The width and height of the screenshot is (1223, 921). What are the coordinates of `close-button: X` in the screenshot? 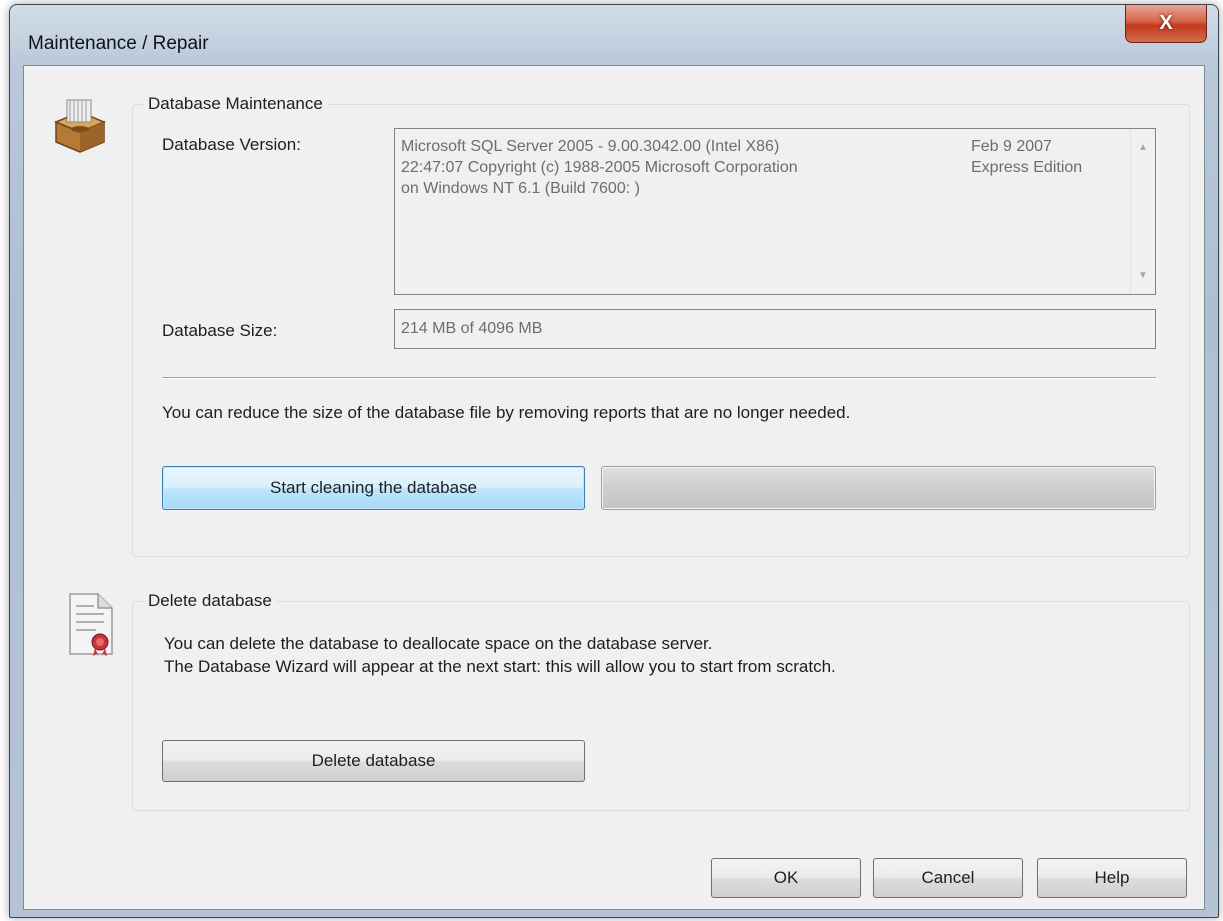 It's located at (1166, 24).